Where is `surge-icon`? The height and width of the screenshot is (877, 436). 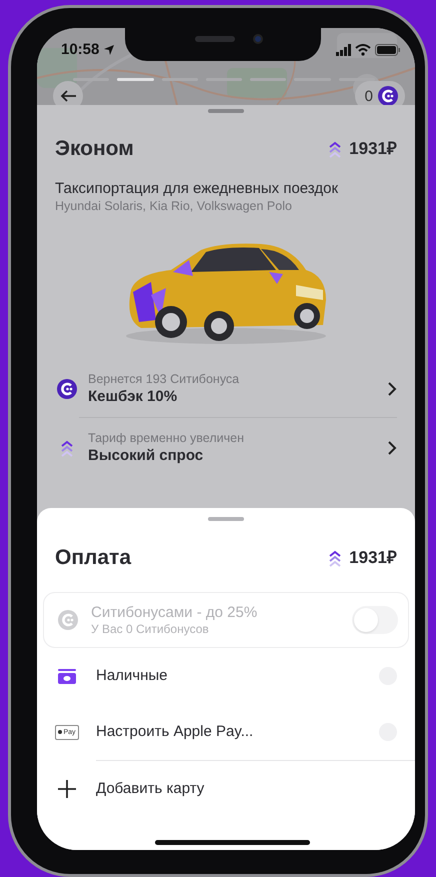
surge-icon is located at coordinates (67, 448).